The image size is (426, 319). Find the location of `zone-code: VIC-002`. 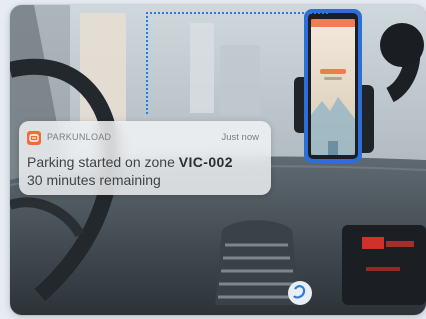

zone-code: VIC-002 is located at coordinates (205, 162).